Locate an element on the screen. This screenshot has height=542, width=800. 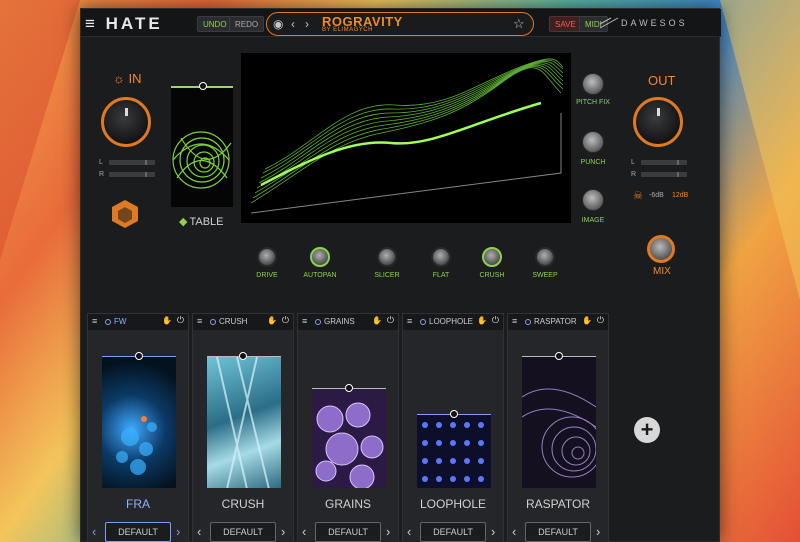
effect-slot-crush: ≡ CRUSH ✋ ⏻ CRUSH ‹ DEFAULT › is located at coordinates (243, 427).